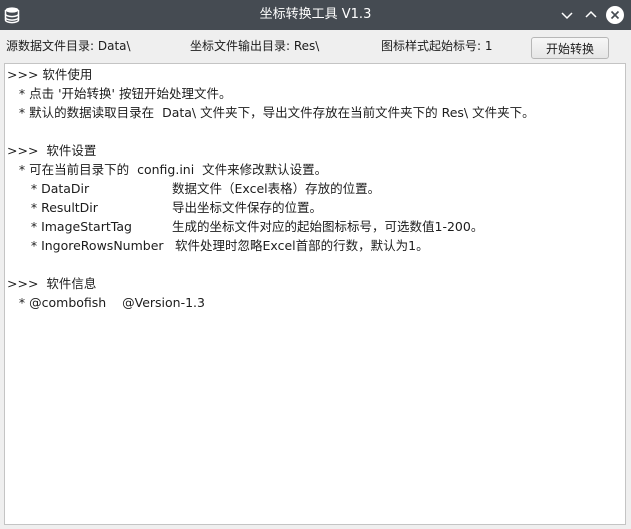 This screenshot has width=631, height=529. Describe the element at coordinates (52, 283) in the screenshot. I see `info-heading: >>> 软件信息` at that location.